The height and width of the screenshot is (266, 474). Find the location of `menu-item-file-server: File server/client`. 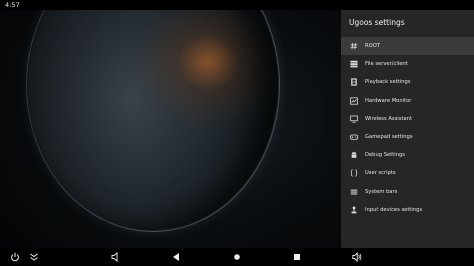

menu-item-file-server: File server/client is located at coordinates (407, 64).